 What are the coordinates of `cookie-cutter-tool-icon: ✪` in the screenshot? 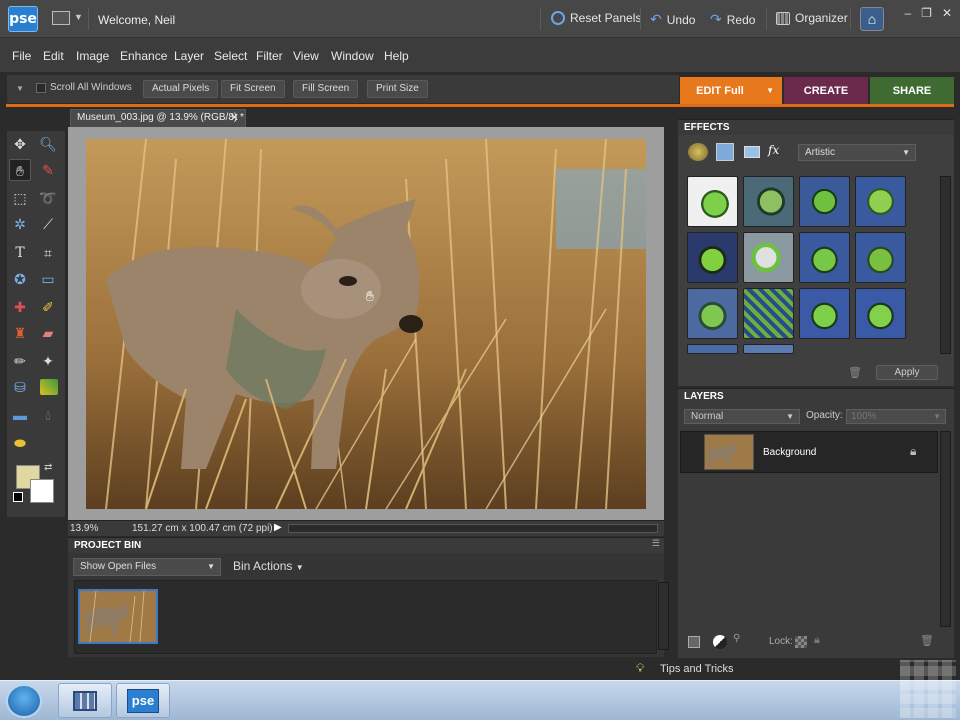 It's located at (20, 279).